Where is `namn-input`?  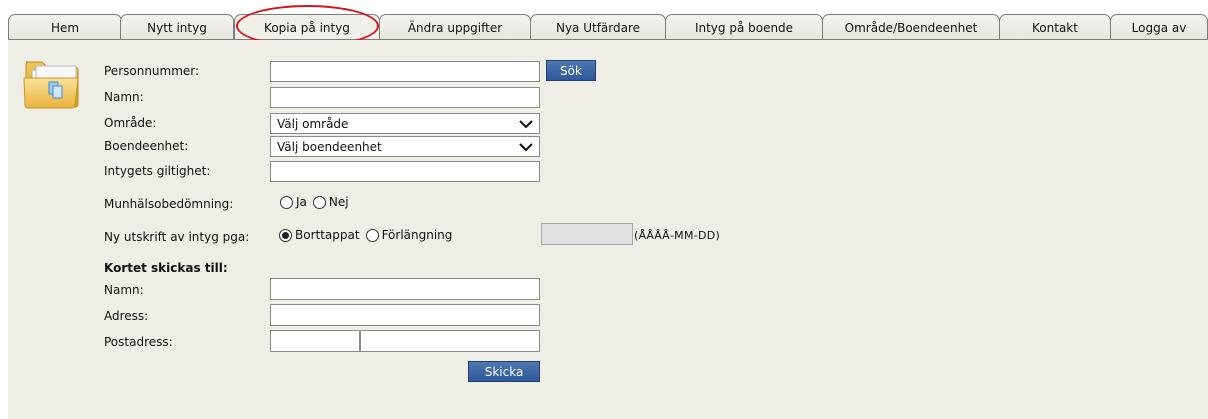 namn-input is located at coordinates (405, 97).